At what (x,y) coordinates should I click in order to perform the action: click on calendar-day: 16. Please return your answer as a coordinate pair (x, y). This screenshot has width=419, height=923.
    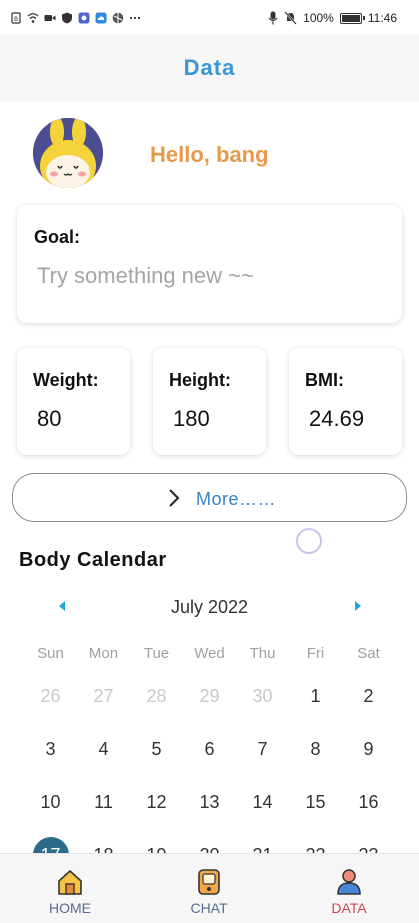
    Looking at the image, I should click on (368, 802).